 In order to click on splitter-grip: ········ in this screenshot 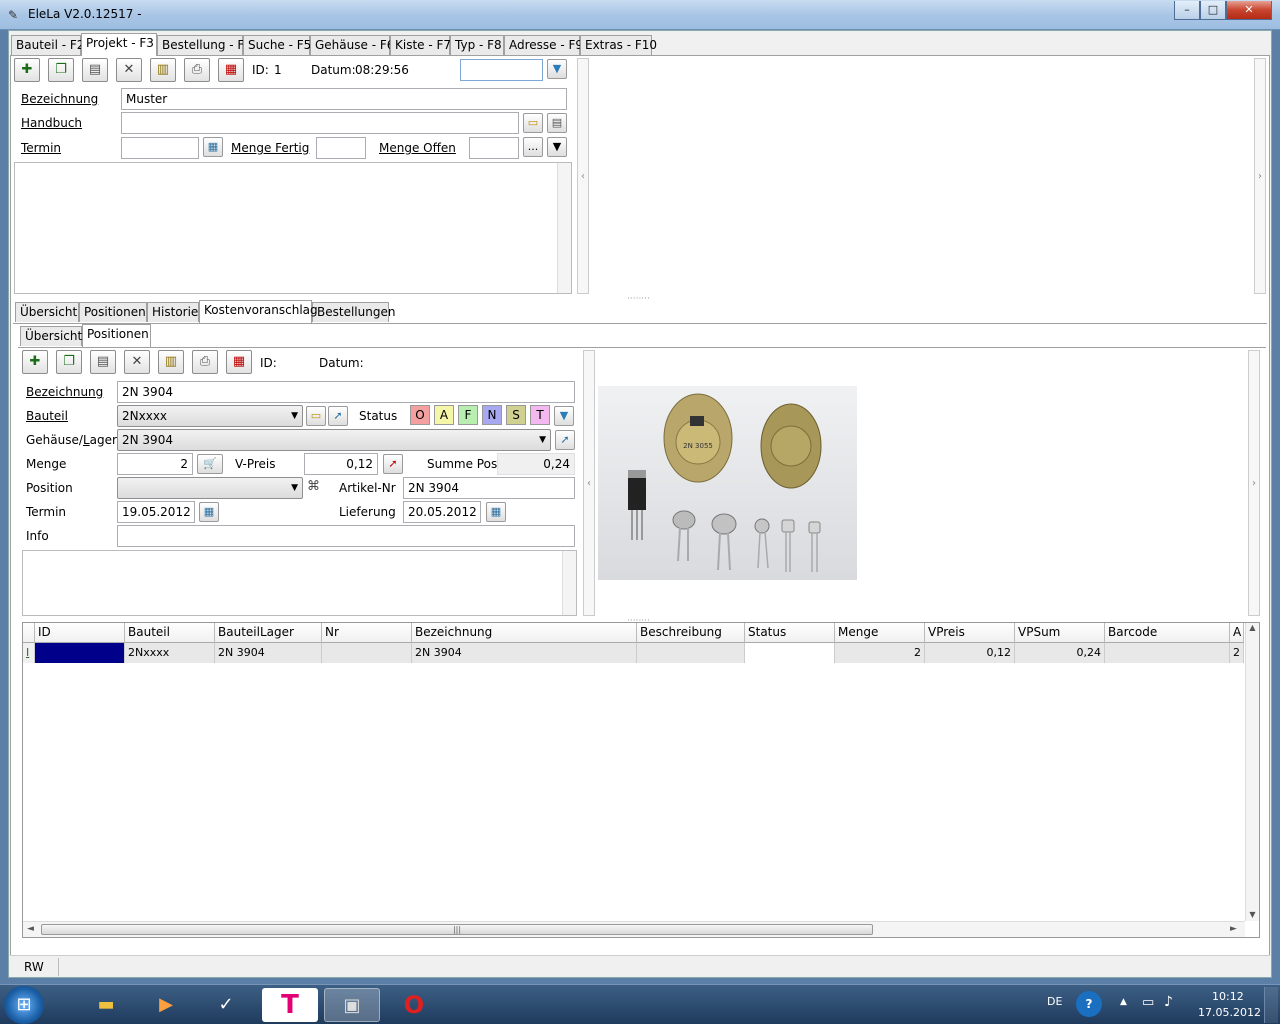, I will do `click(638, 299)`.